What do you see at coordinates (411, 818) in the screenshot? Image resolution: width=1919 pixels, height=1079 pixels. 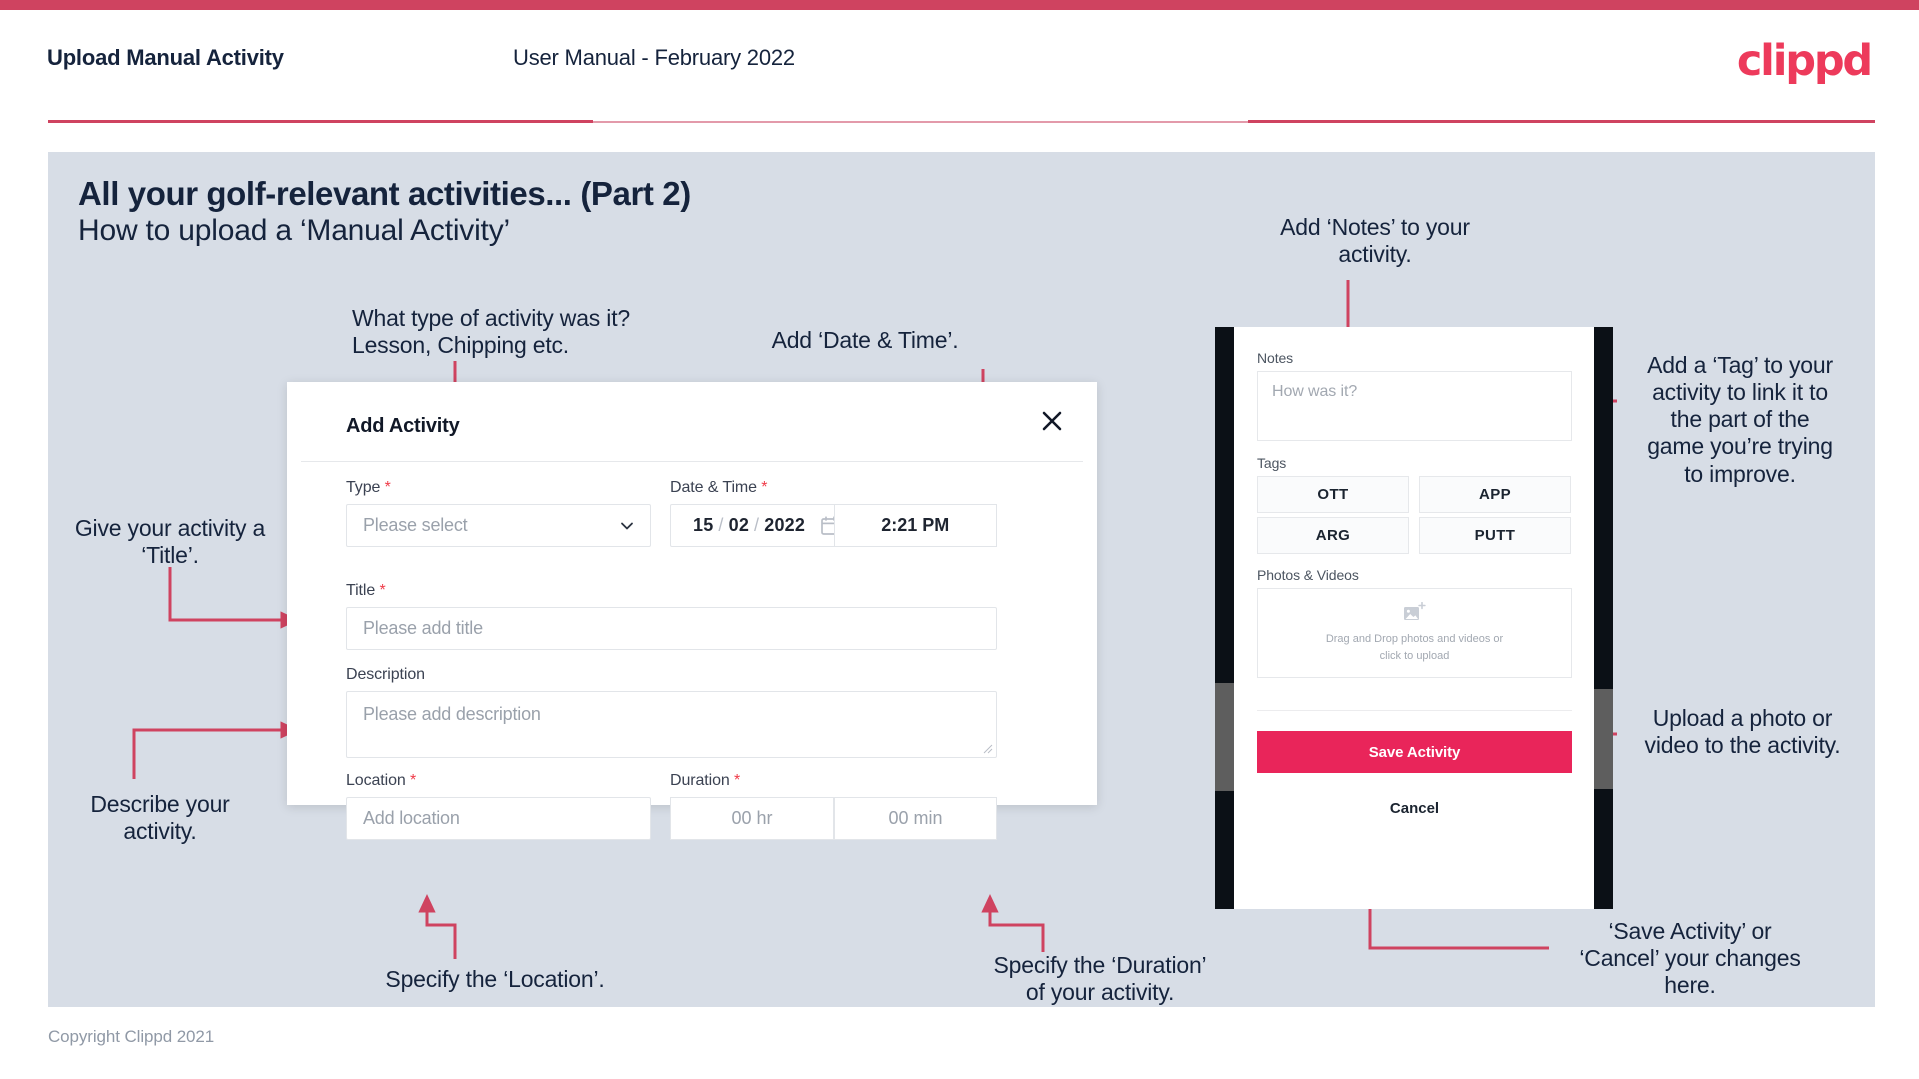 I see `location-placeholder: Add location` at bounding box center [411, 818].